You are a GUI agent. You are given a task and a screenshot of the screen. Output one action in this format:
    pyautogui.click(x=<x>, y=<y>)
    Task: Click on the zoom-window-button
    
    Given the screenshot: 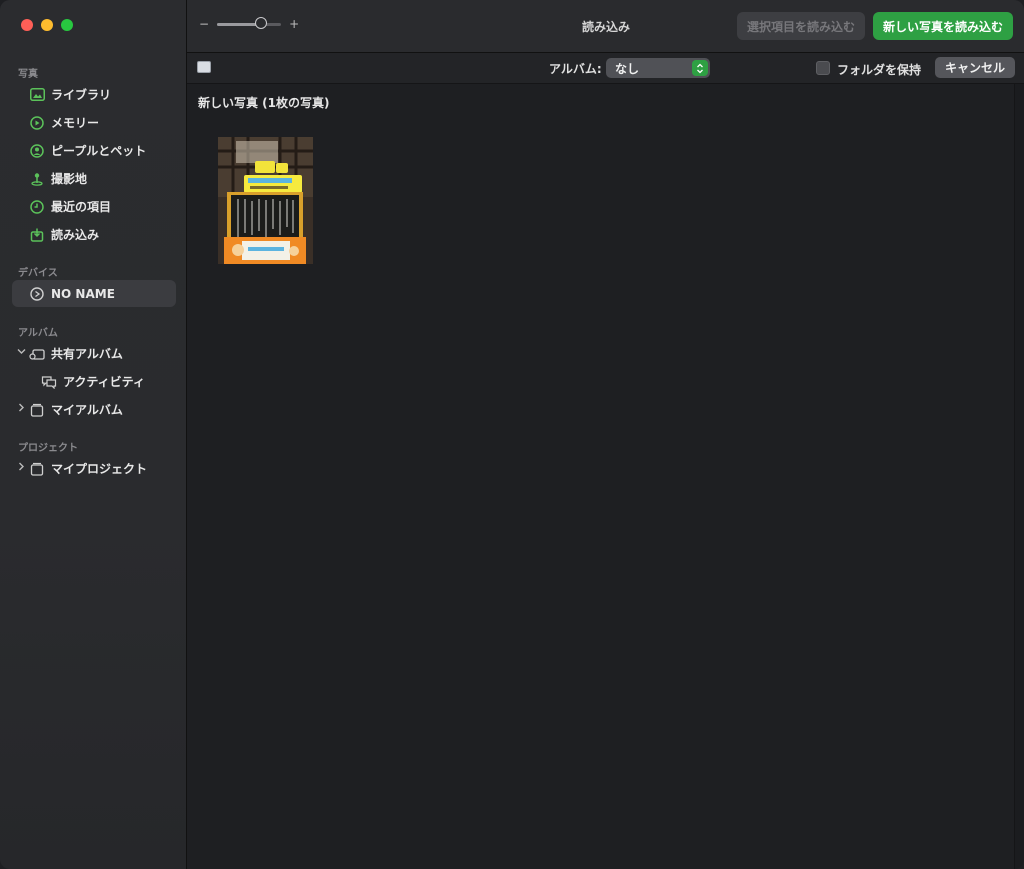 What is the action you would take?
    pyautogui.click(x=67, y=25)
    